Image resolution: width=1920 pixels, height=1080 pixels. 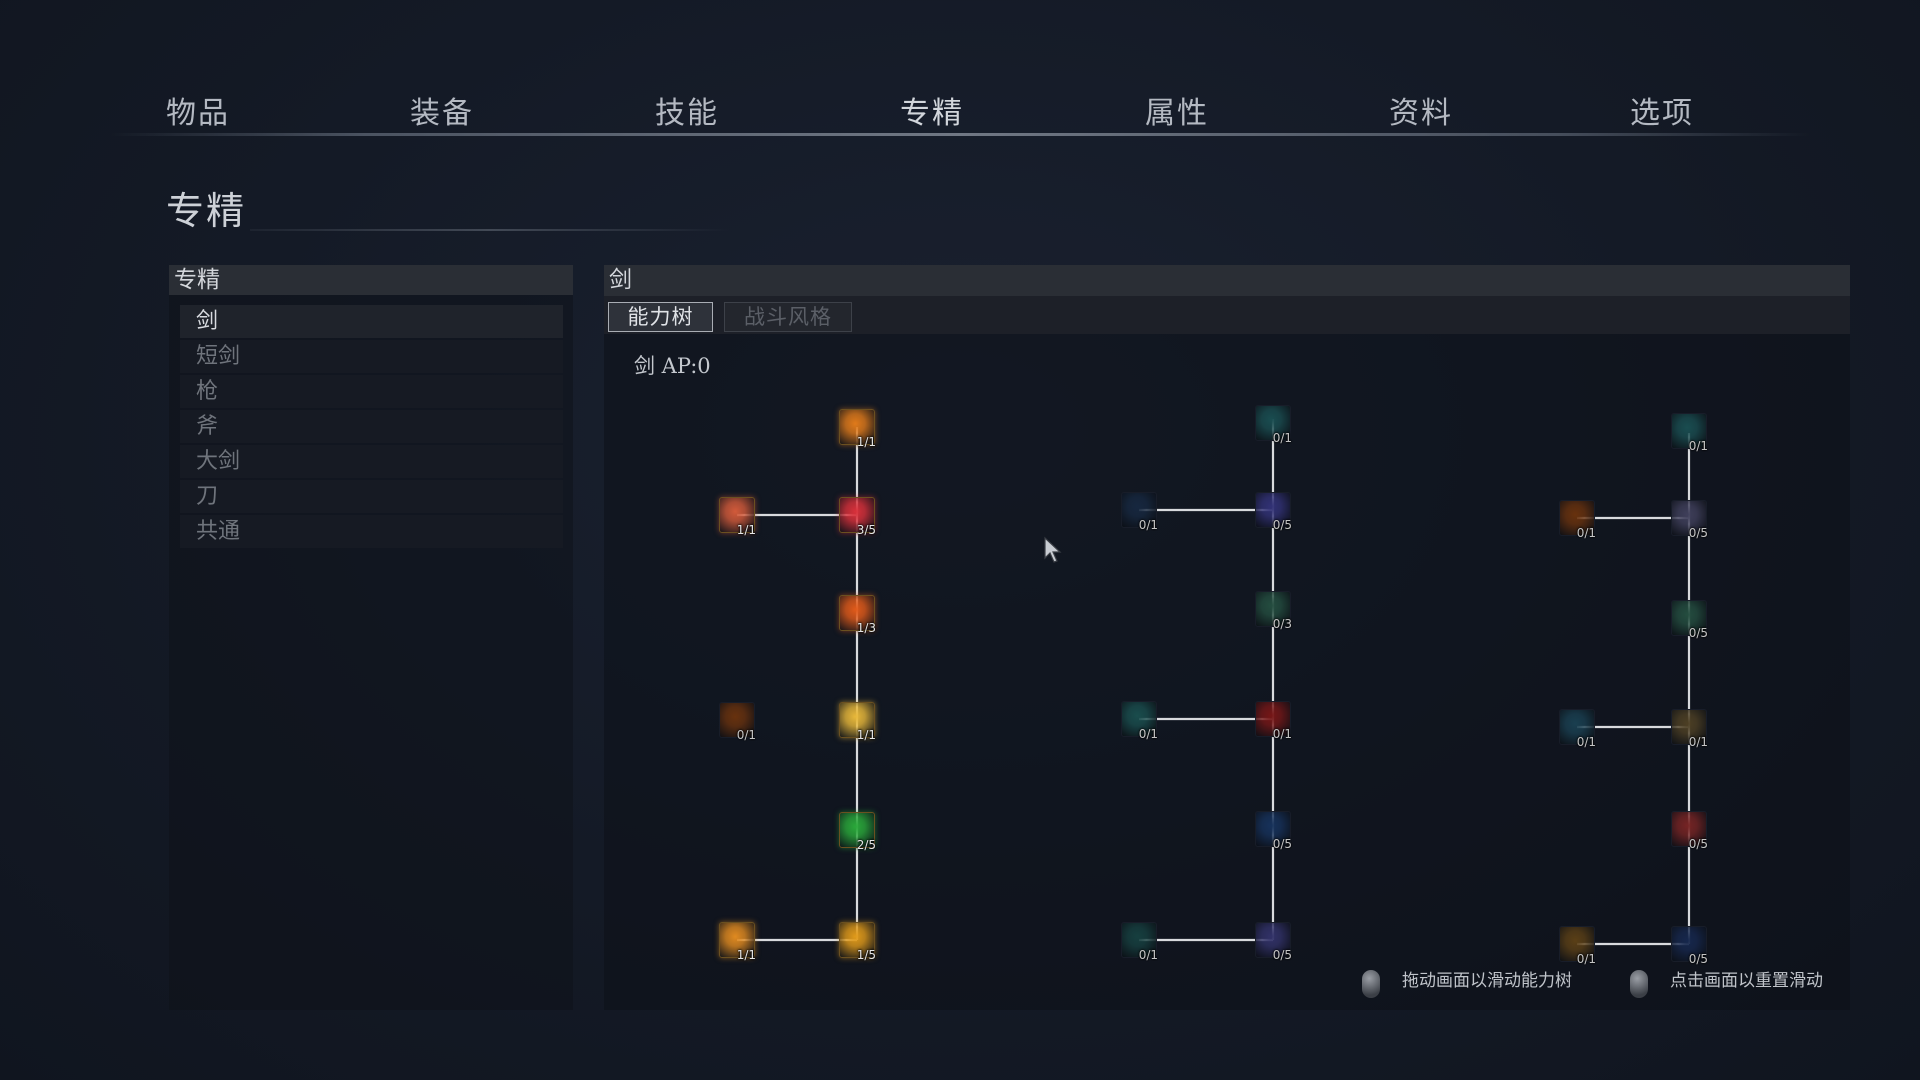 What do you see at coordinates (866, 530) in the screenshot?
I see `node-rank: 3/5` at bounding box center [866, 530].